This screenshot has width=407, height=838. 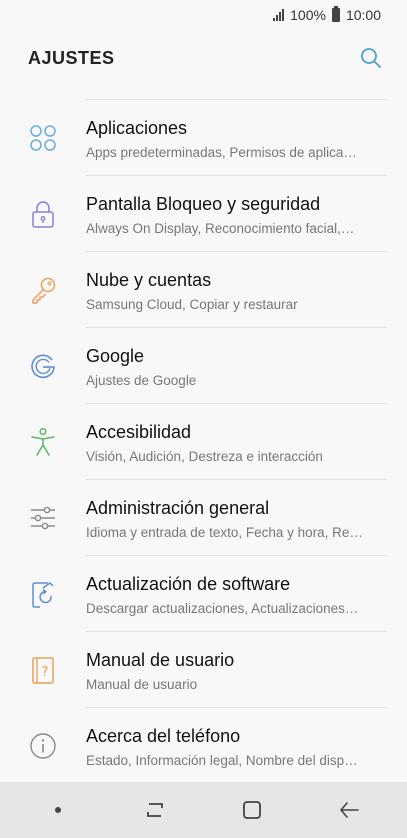 I want to click on settings-item-label: Aplicaciones, so click(x=137, y=128).